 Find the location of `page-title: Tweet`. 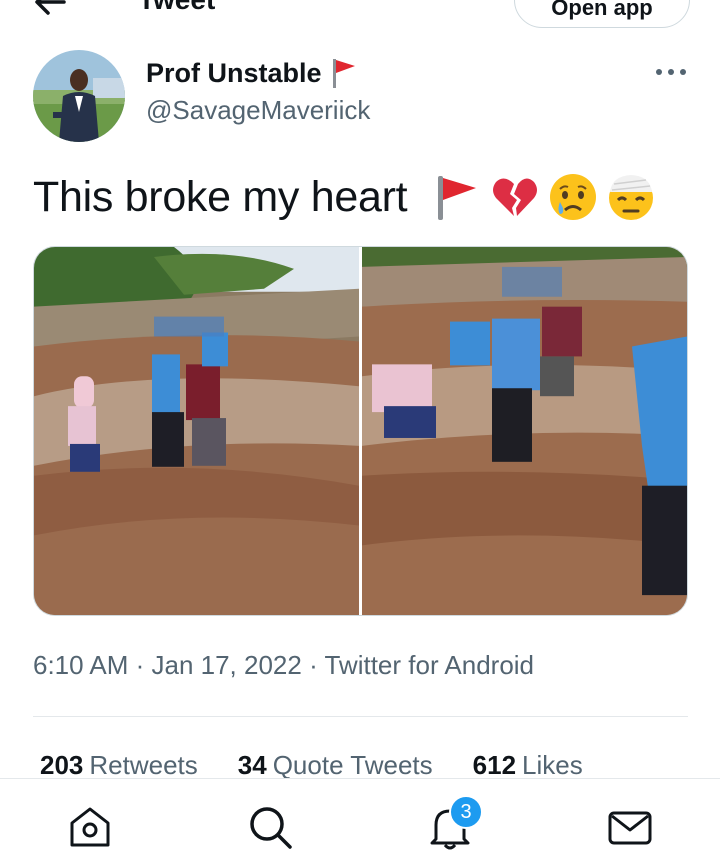

page-title: Tweet is located at coordinates (176, 8).